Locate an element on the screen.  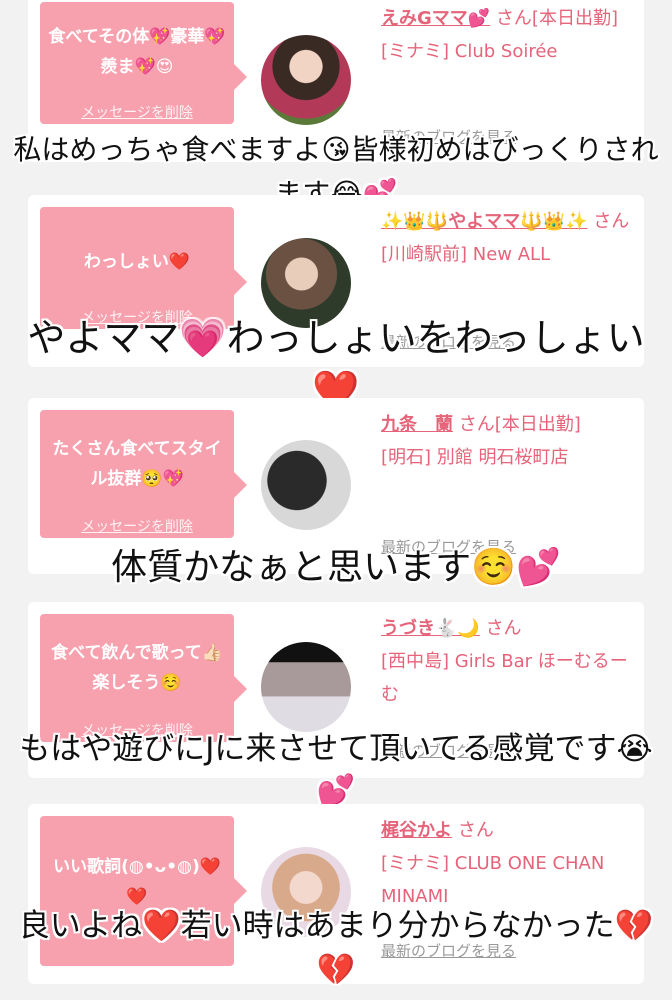
message-text: 食べてその体💖豪華💖羨ま💖😍 is located at coordinates (137, 52).